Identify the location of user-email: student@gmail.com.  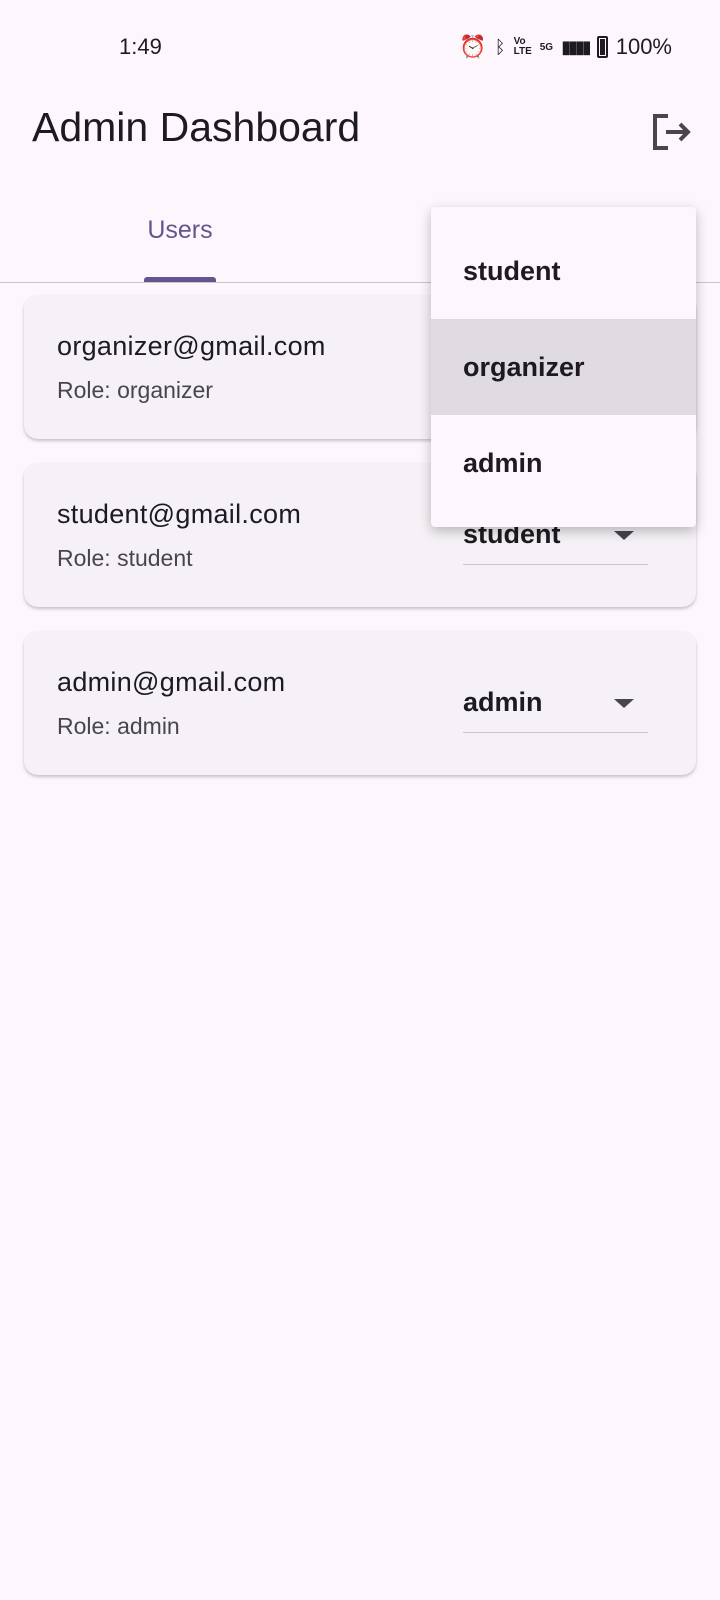
(179, 514).